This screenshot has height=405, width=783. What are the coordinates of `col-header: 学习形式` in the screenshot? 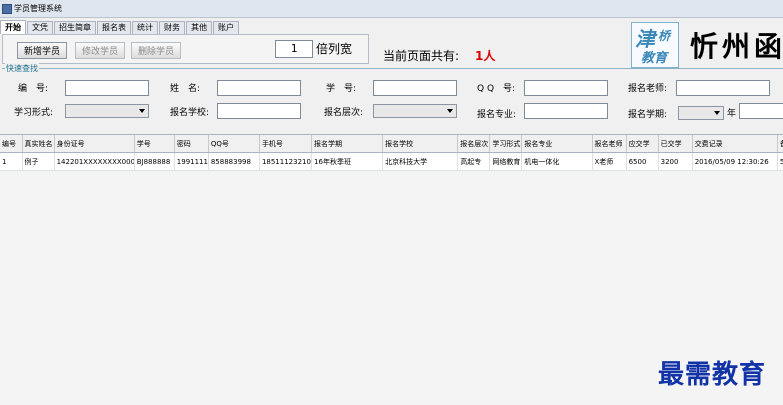 It's located at (506, 144).